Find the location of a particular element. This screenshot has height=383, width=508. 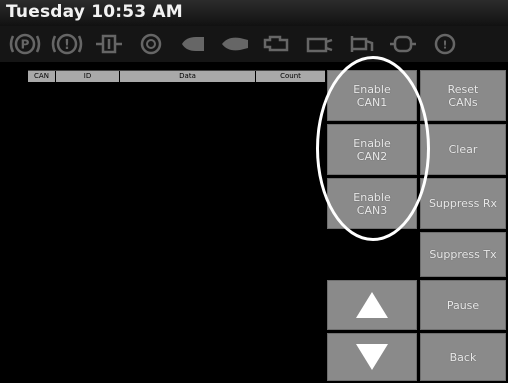

arrow-up-icon is located at coordinates (372, 305).